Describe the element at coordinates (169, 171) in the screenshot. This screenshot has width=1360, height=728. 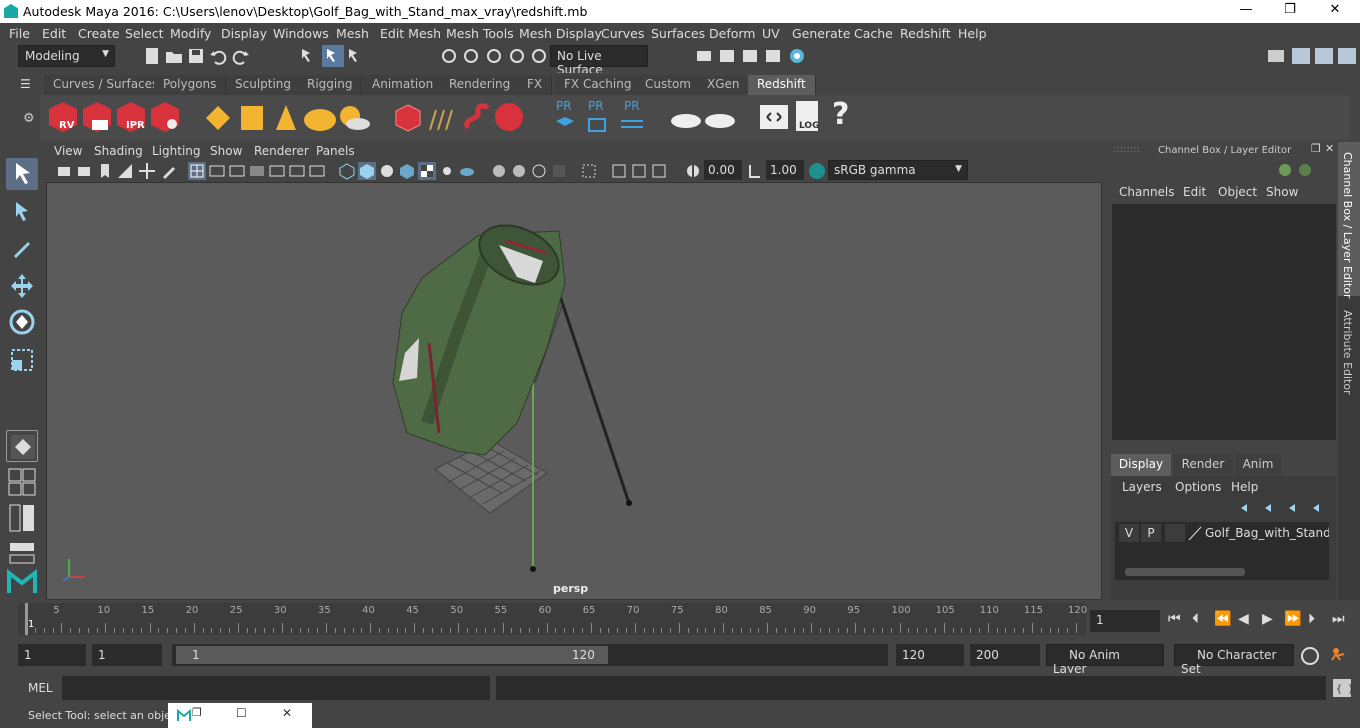
I see `grease-pencil-icon` at that location.